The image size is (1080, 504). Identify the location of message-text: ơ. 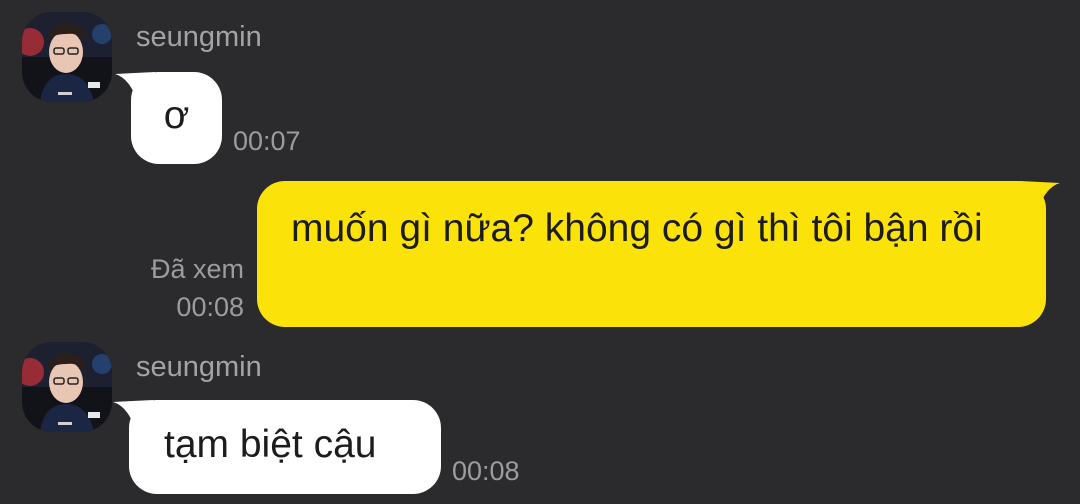
(176, 115).